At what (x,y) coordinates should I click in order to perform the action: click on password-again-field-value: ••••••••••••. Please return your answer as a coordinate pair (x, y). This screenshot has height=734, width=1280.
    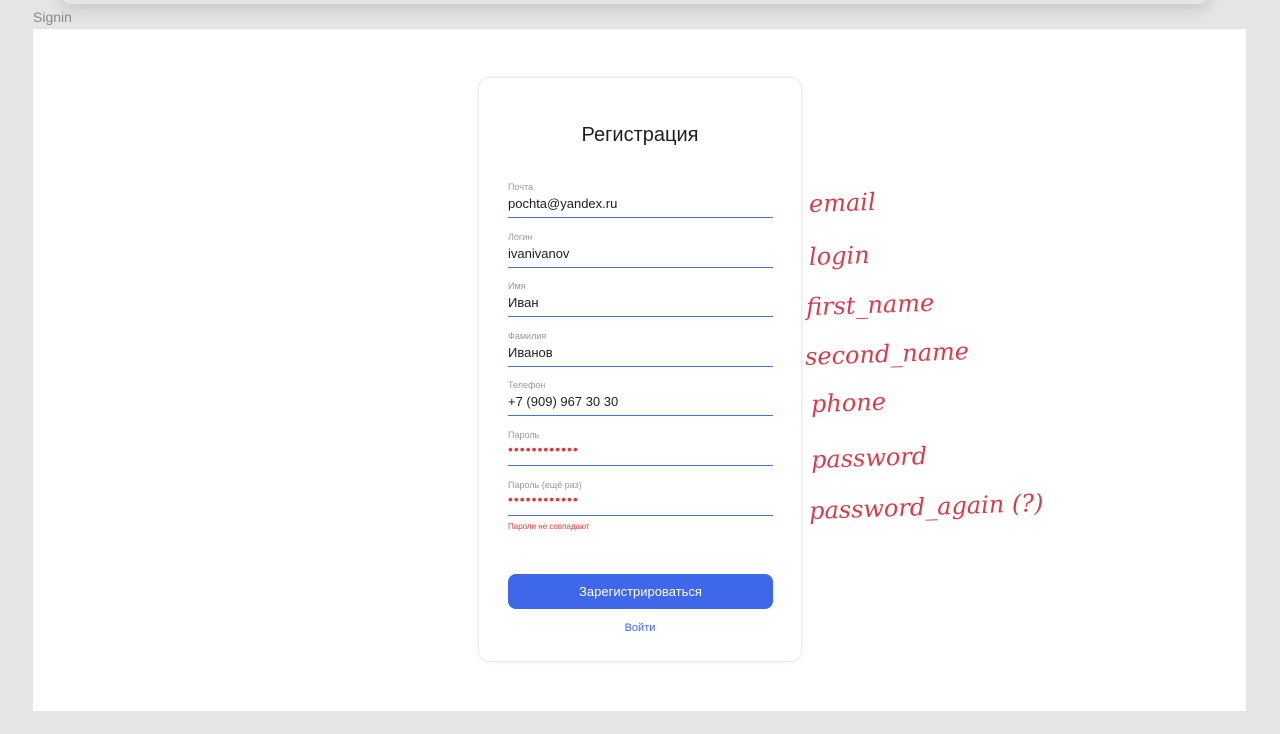
    Looking at the image, I should click on (543, 499).